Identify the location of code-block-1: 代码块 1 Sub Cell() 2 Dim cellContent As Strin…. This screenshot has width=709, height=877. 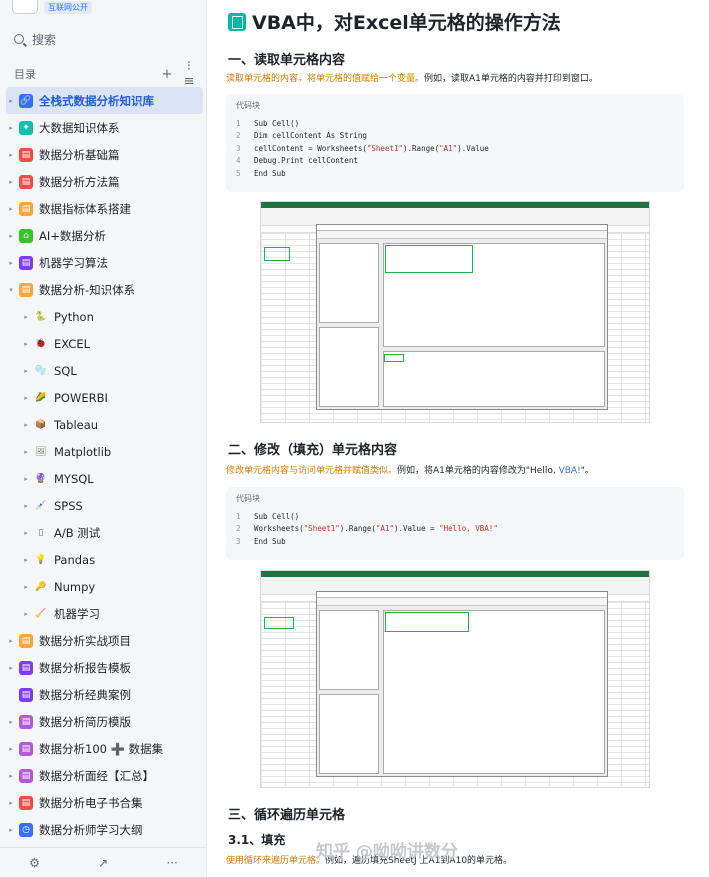
(455, 143).